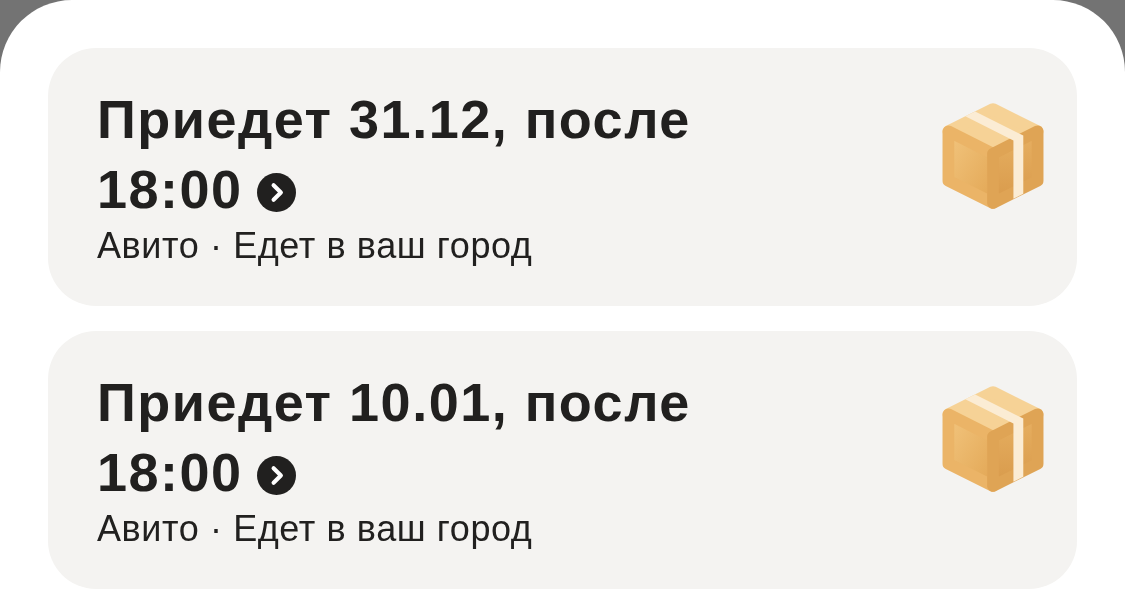 The image size is (1125, 614). I want to click on delivery-title: Приедет 10.01, после, so click(394, 402).